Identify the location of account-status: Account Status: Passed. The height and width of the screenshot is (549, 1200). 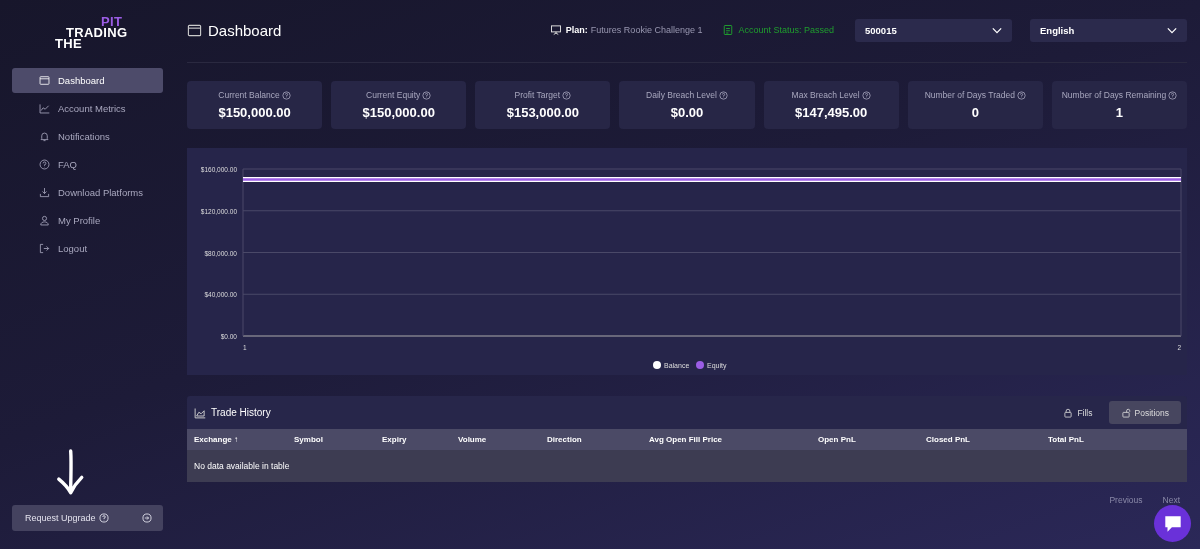
(786, 30).